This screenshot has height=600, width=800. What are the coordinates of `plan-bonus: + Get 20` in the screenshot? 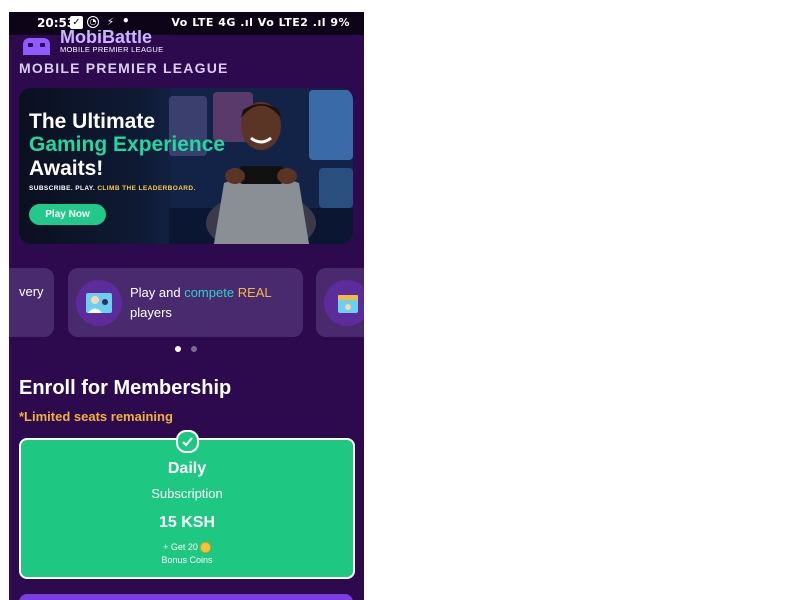 It's located at (187, 548).